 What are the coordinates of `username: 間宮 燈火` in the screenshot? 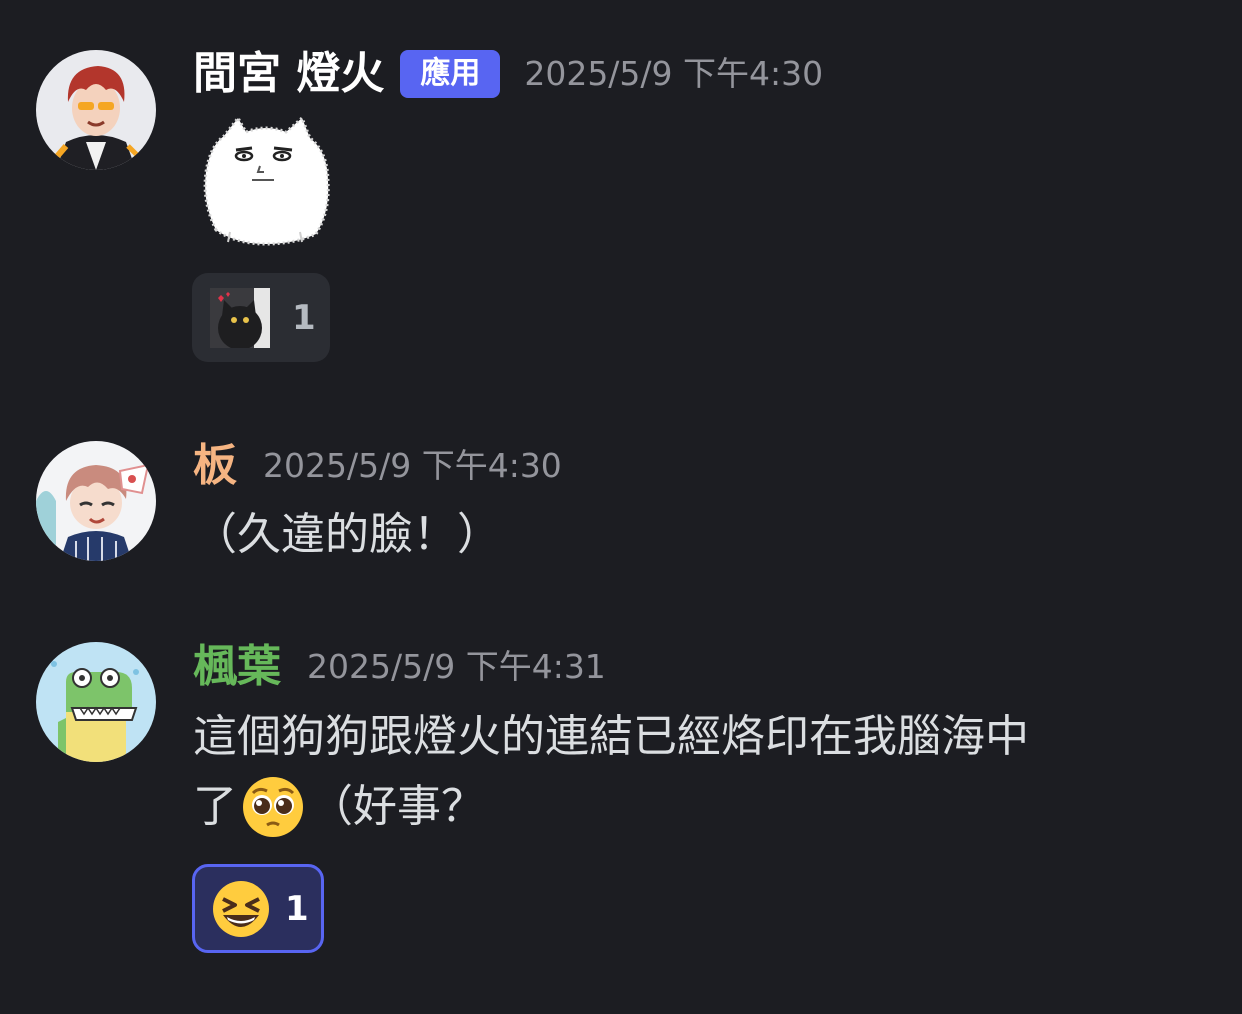 It's located at (288, 74).